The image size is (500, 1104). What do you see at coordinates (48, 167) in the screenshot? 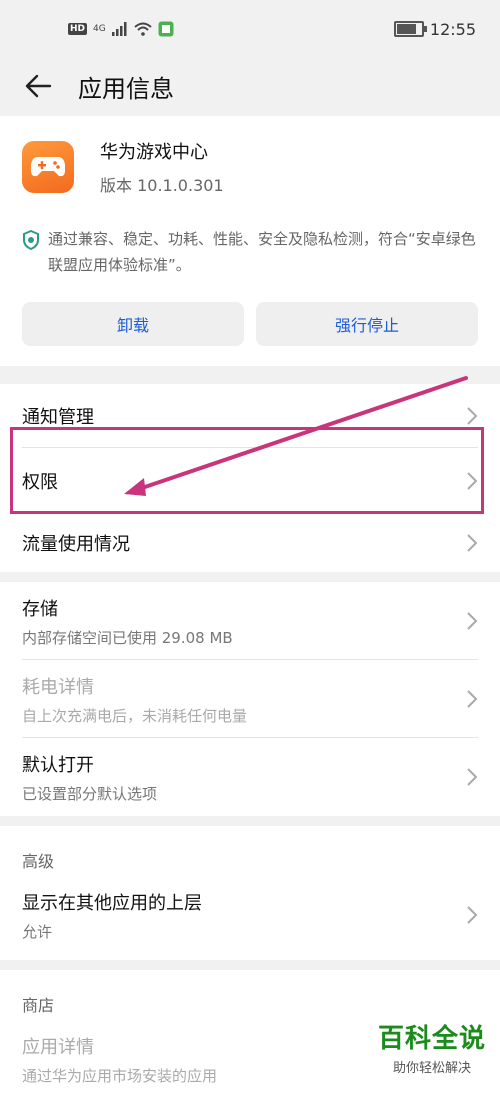
I see `gamepad-icon` at bounding box center [48, 167].